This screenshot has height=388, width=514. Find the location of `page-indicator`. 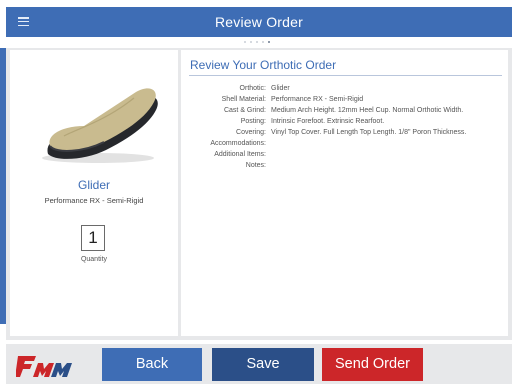

page-indicator is located at coordinates (257, 43).